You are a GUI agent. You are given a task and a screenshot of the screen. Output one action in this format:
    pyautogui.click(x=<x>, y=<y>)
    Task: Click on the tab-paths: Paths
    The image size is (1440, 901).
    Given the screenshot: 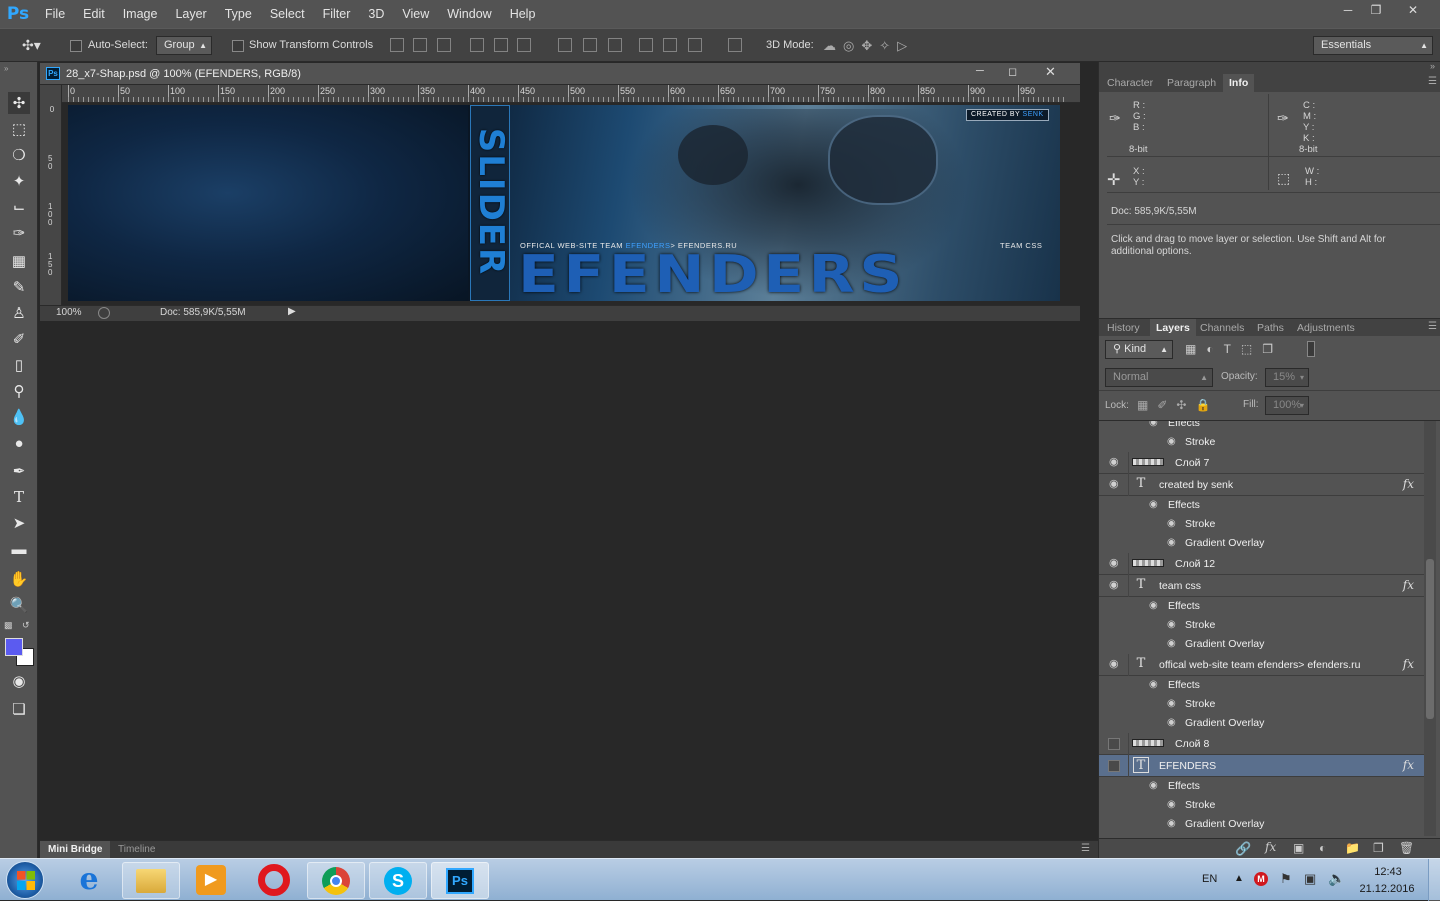 What is the action you would take?
    pyautogui.click(x=1270, y=328)
    